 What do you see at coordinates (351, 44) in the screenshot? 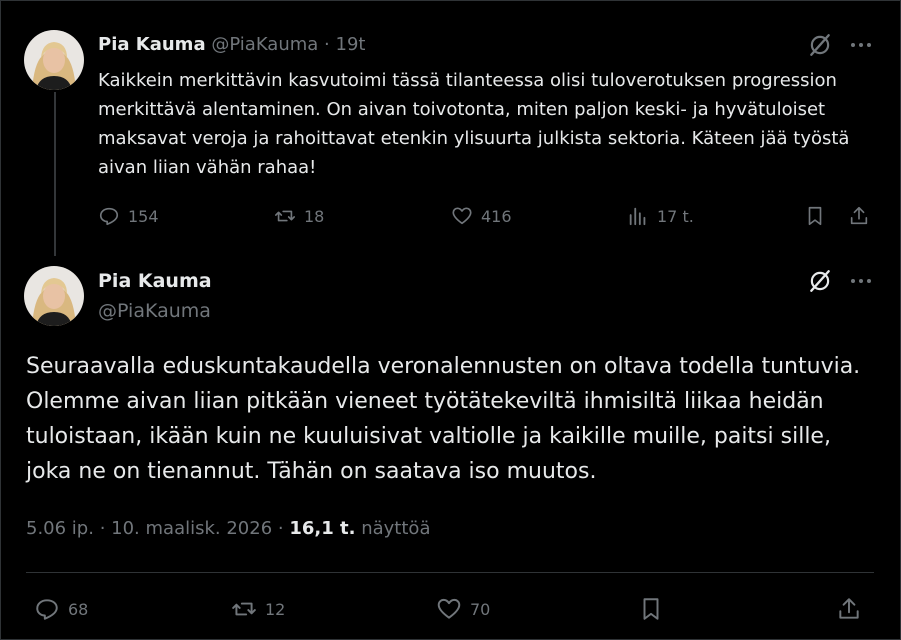
I see `tweet-time: 19t` at bounding box center [351, 44].